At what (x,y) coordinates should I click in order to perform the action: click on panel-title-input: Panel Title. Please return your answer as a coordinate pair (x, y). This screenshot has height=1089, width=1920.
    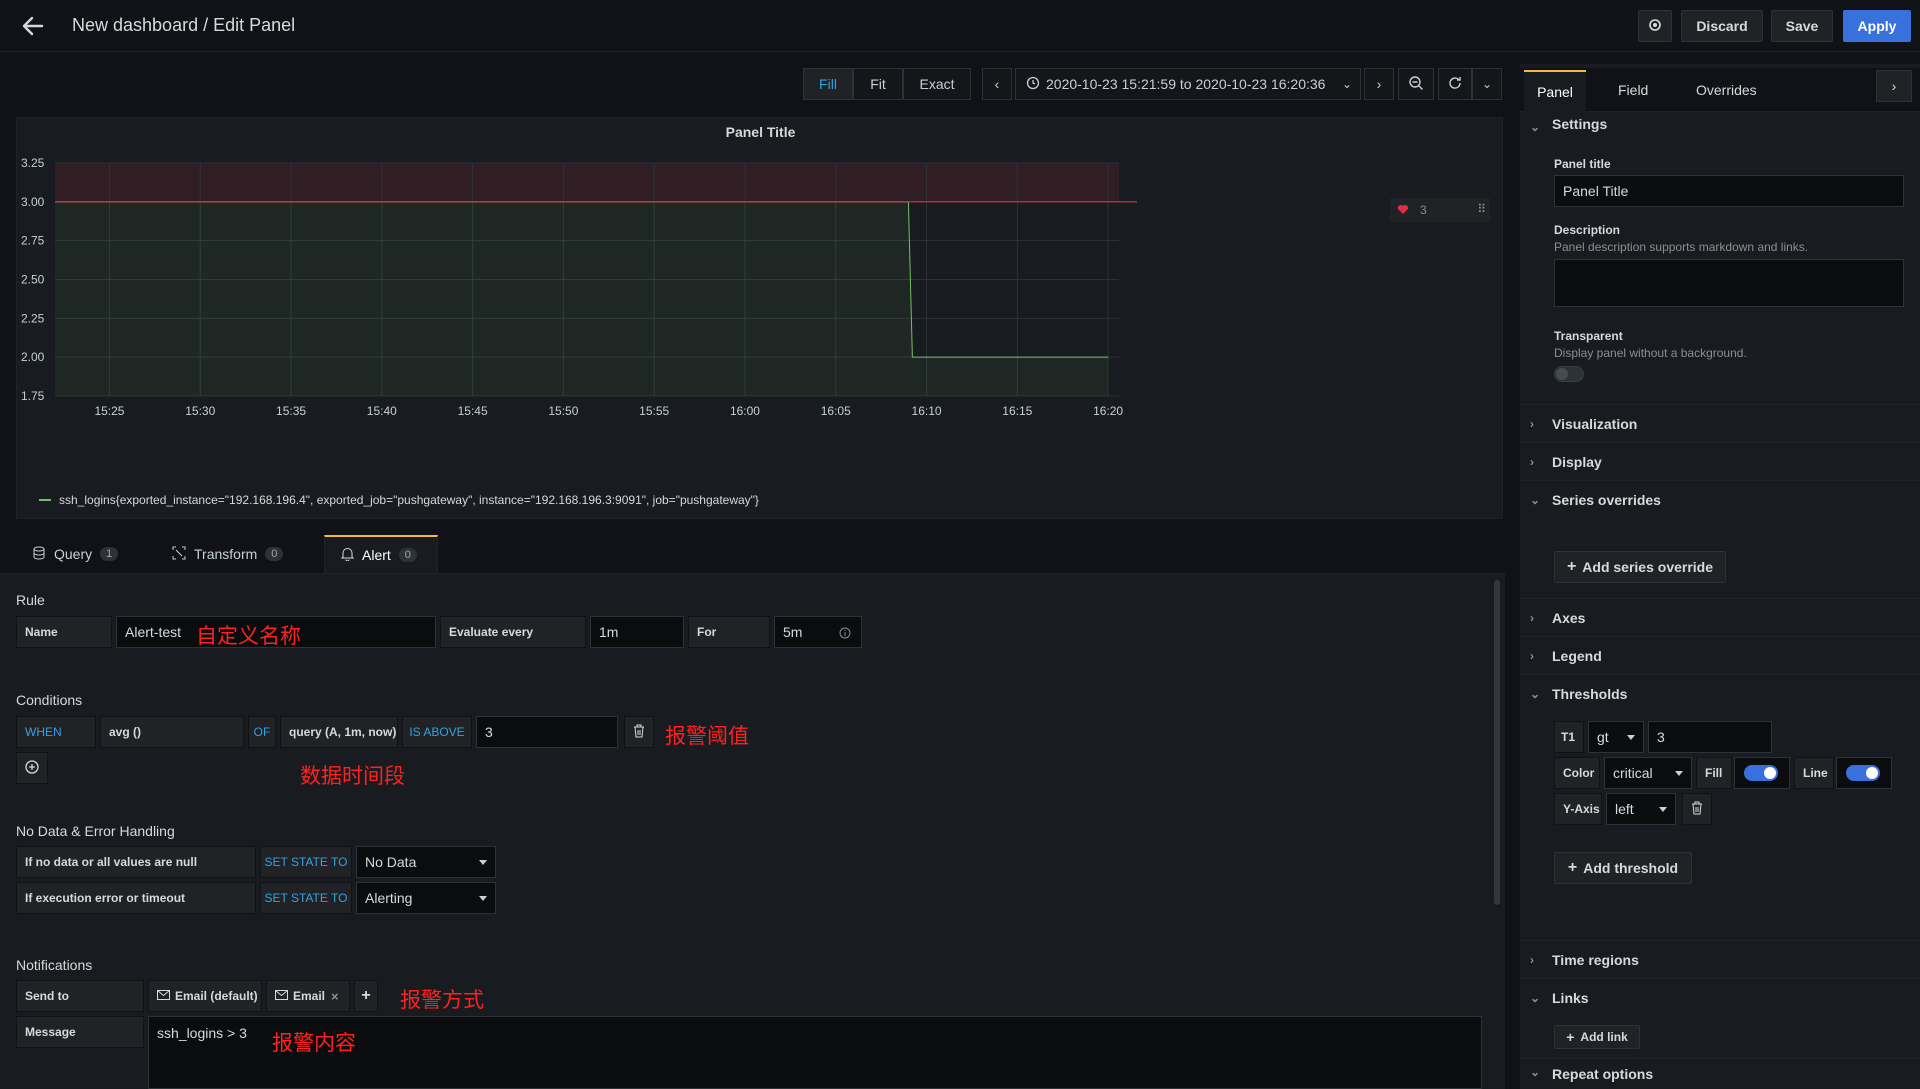
    Looking at the image, I should click on (1729, 191).